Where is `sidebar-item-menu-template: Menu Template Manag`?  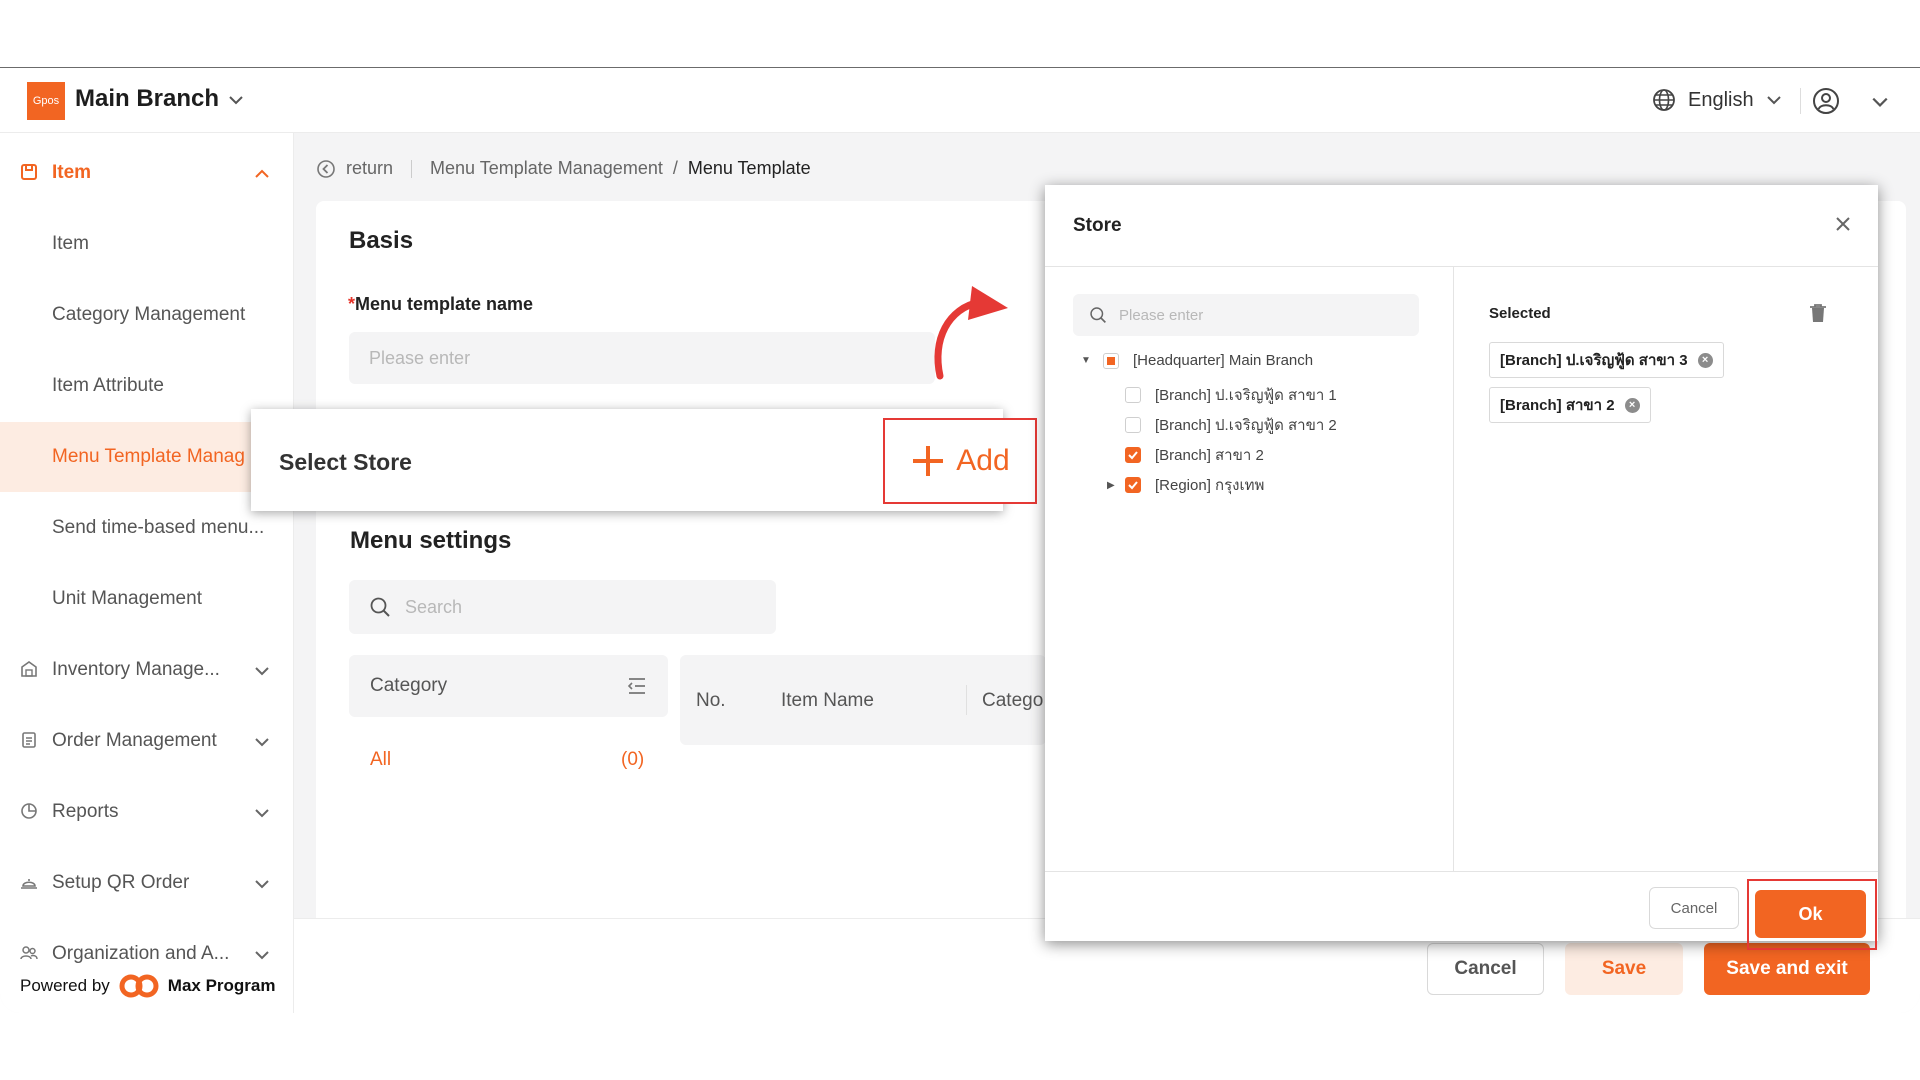
sidebar-item-menu-template: Menu Template Manag is located at coordinates (147, 457).